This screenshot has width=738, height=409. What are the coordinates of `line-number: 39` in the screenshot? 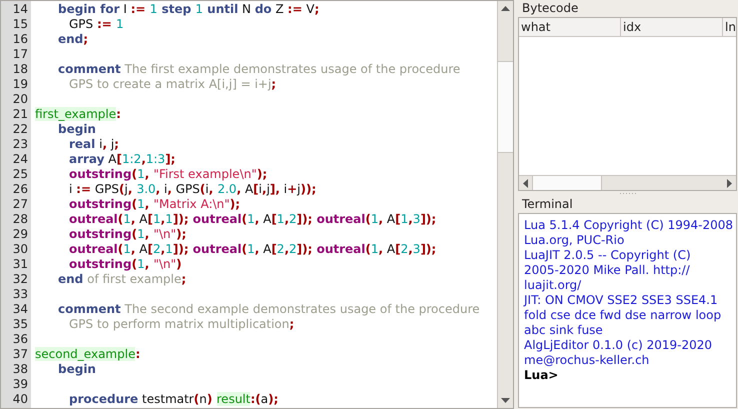 It's located at (20, 384).